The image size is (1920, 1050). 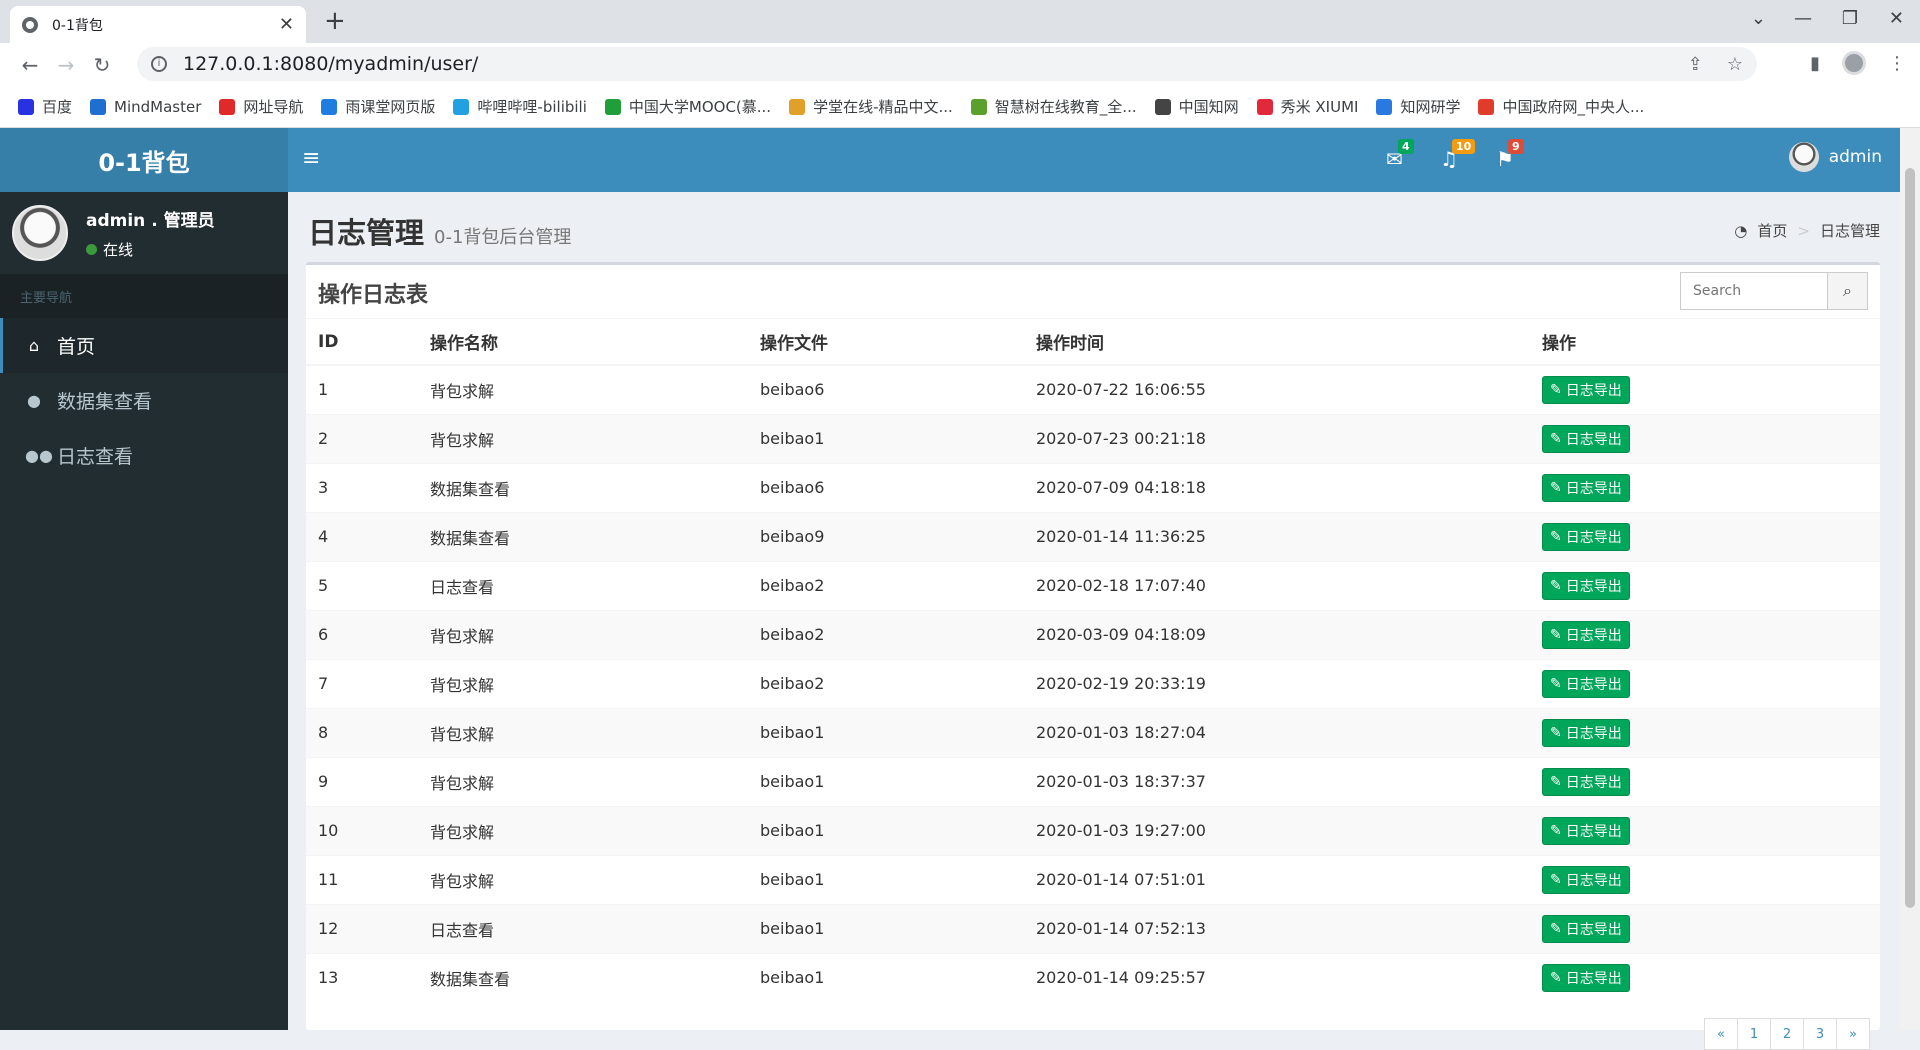 What do you see at coordinates (1464, 146) in the screenshot?
I see `notification-count-badge: 10` at bounding box center [1464, 146].